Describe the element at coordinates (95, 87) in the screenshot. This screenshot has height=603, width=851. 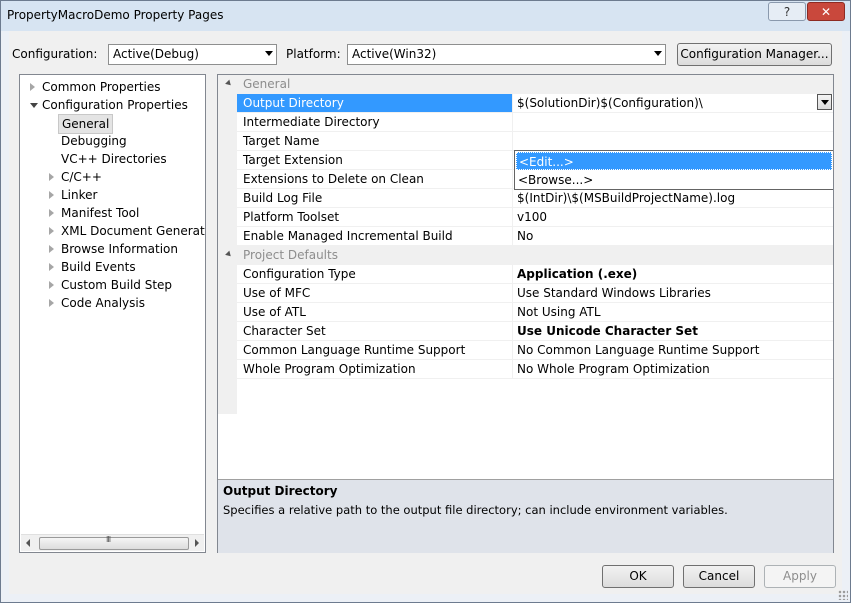
I see `tree-item: Common Properties` at that location.